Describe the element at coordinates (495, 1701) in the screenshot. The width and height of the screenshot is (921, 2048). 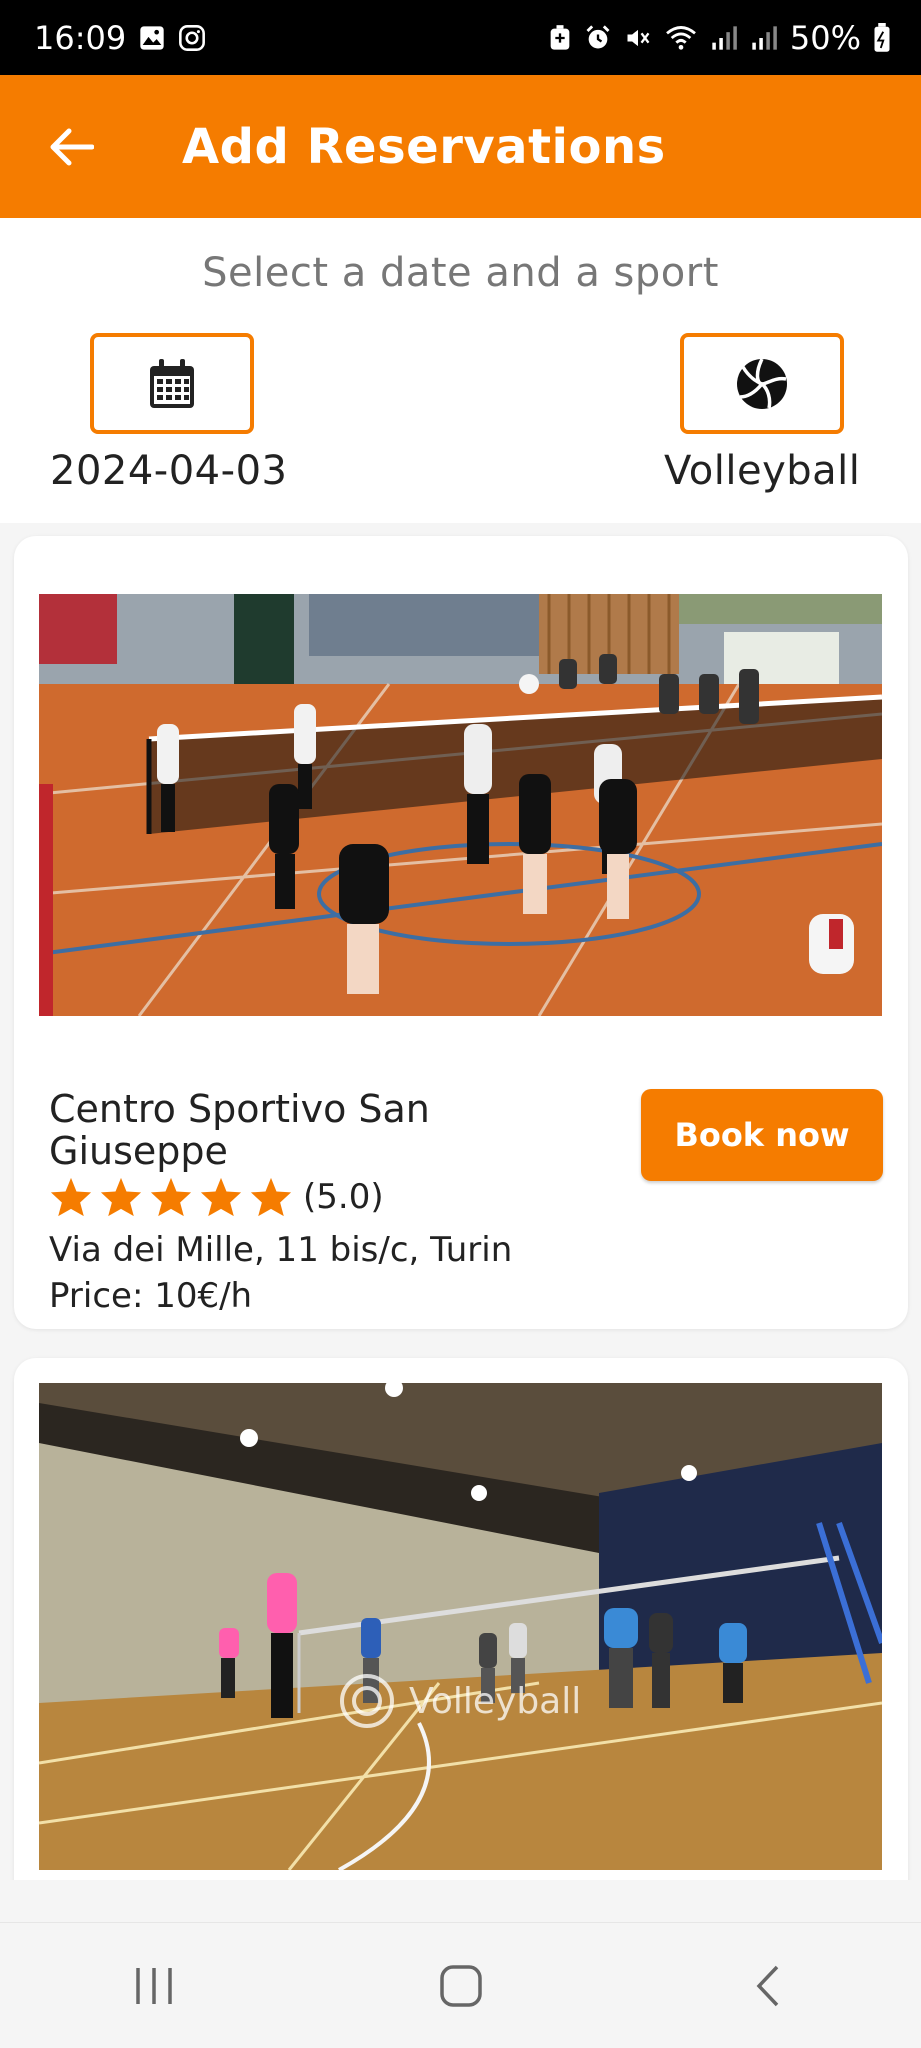
I see `watermark-text: Volleyball` at that location.